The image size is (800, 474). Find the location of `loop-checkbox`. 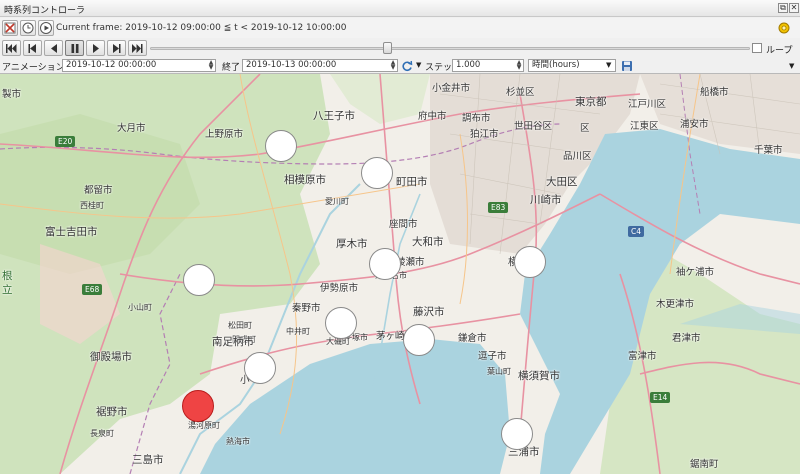

loop-checkbox is located at coordinates (757, 48).